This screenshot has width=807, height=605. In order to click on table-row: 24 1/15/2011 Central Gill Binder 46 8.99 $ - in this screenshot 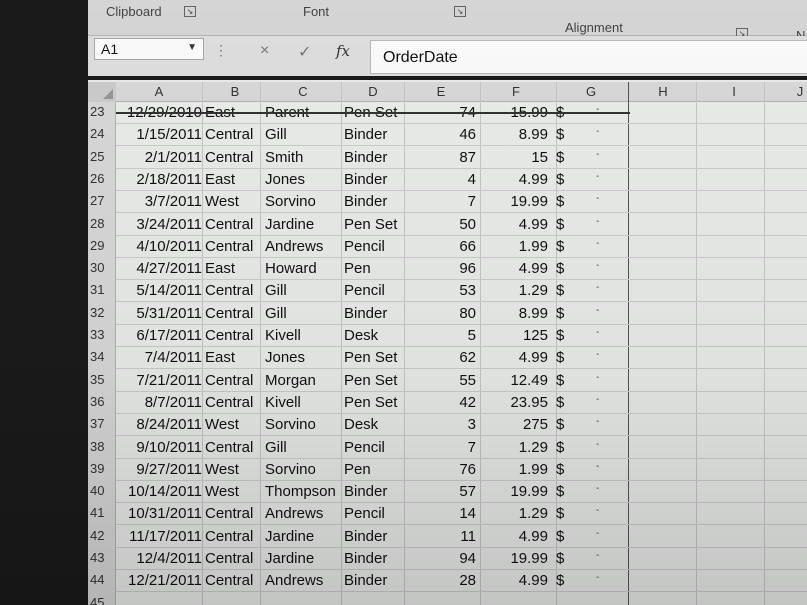, I will do `click(447, 135)`.